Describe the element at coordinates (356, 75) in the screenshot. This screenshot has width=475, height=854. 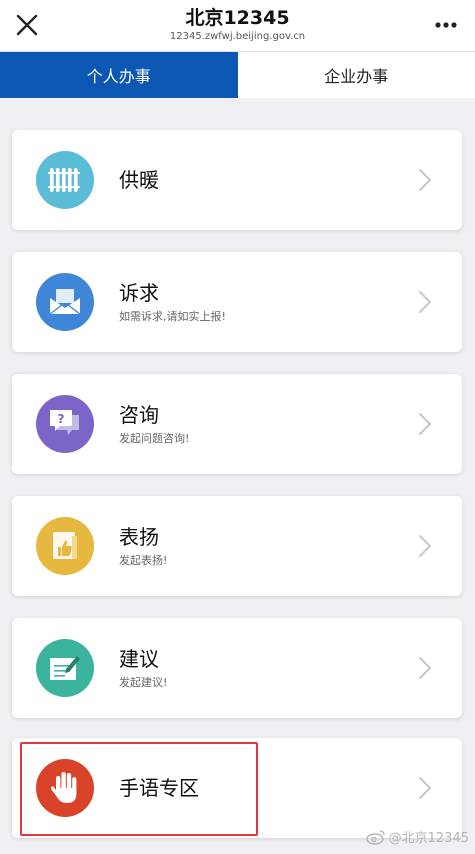
I see `tab-enterprise: 企业办事` at that location.